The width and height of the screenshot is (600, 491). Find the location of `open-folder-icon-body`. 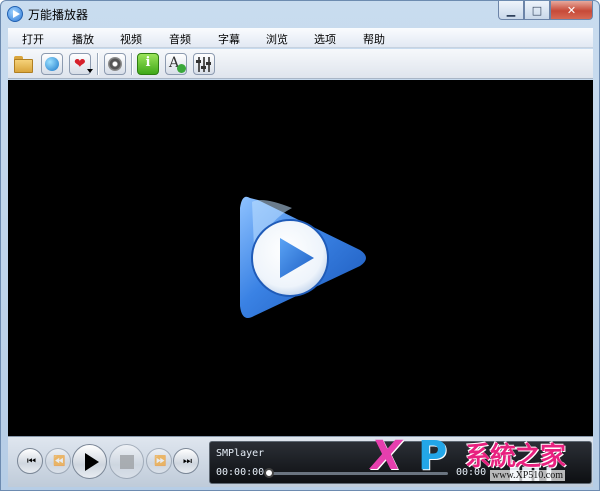

open-folder-icon-body is located at coordinates (23, 66).